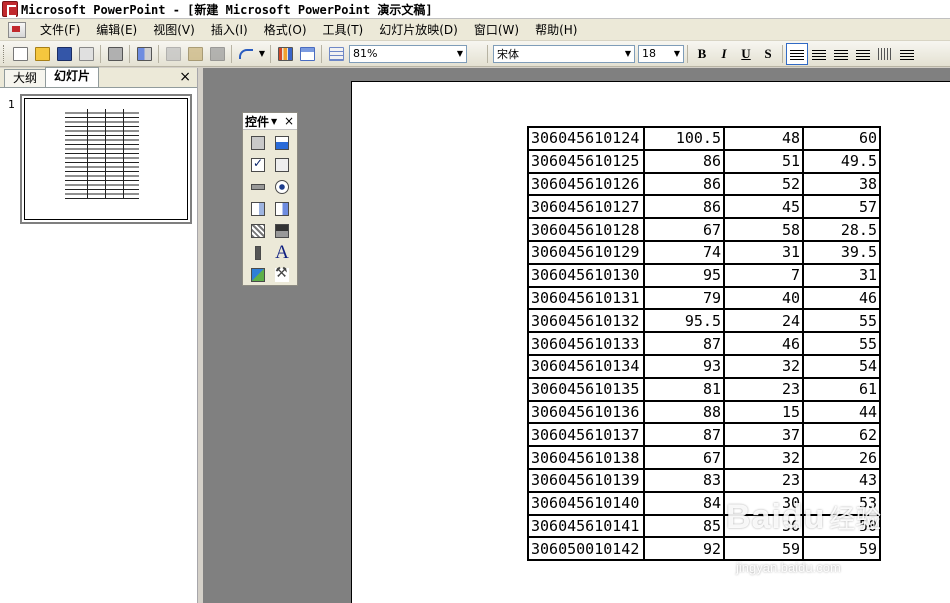  I want to click on shadow-button: S, so click(768, 54).